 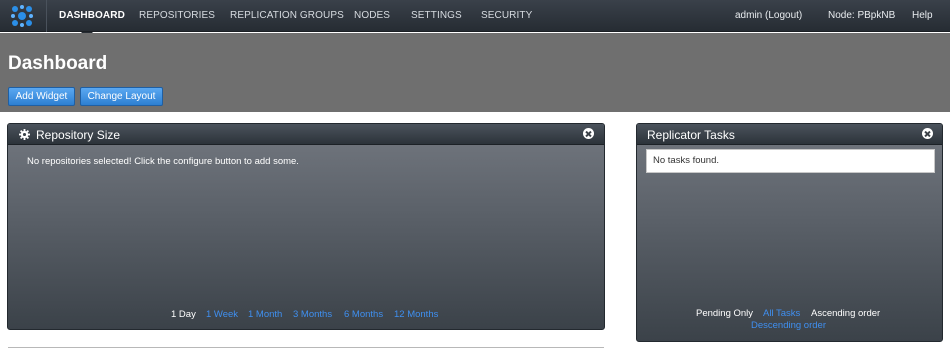 I want to click on range-6-months: 6 Months, so click(x=363, y=314).